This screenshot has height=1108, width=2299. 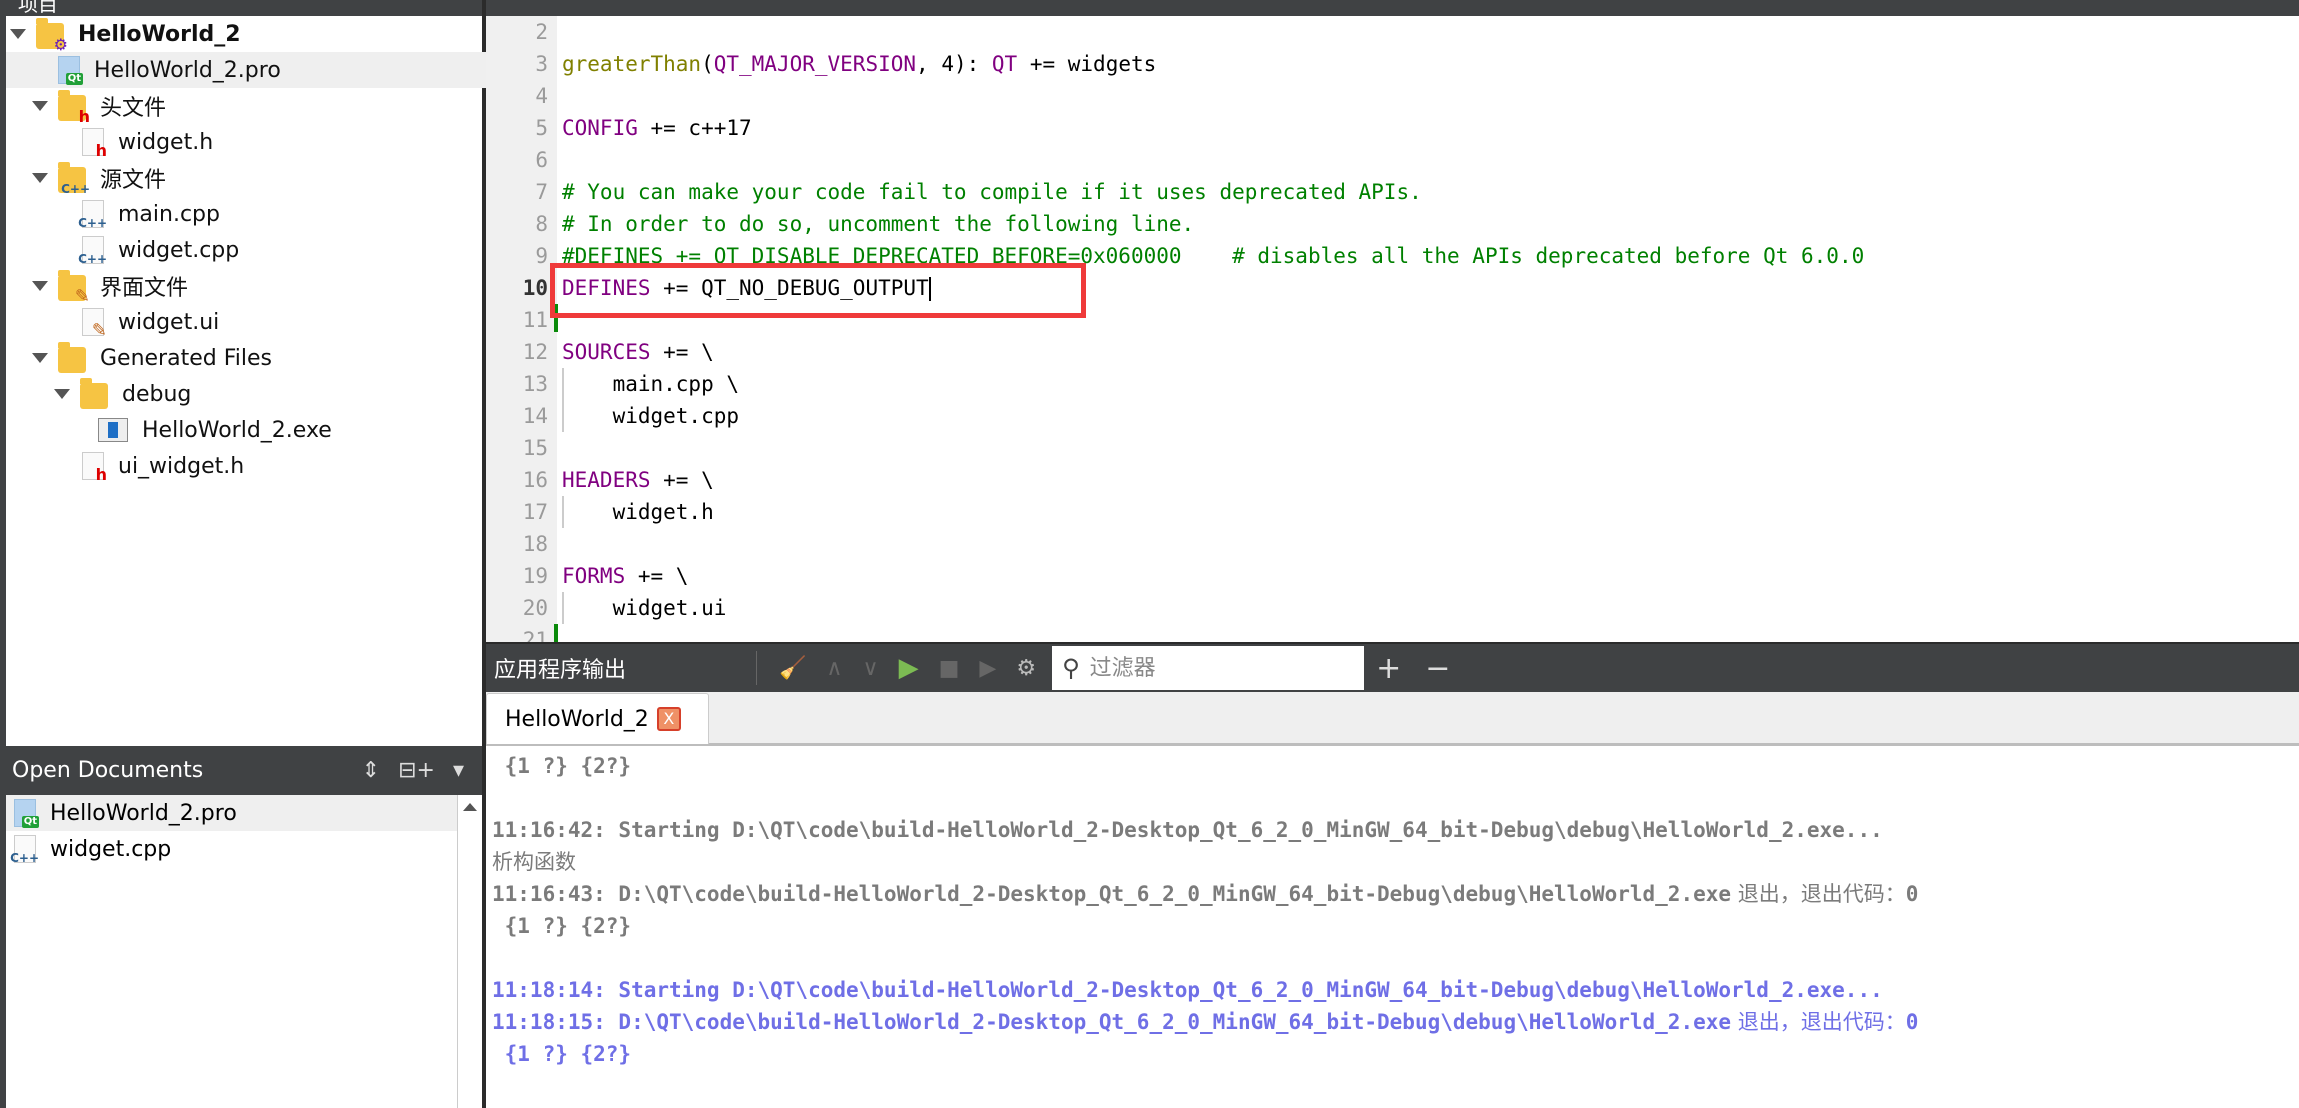 I want to click on token-keyword: QT_MAJOR_VERSION, so click(x=815, y=64).